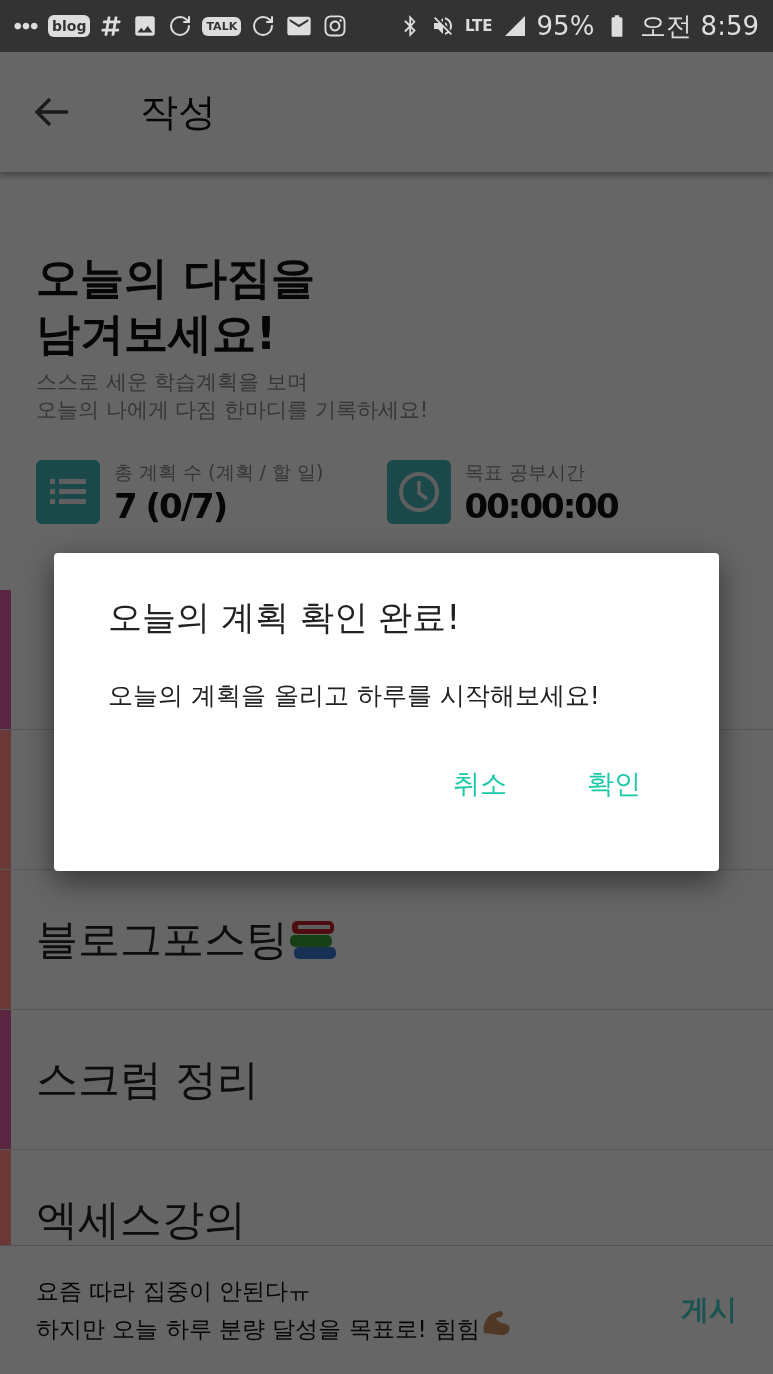 The height and width of the screenshot is (1374, 773). I want to click on plan-title: 스크럼 정리, so click(148, 1079).